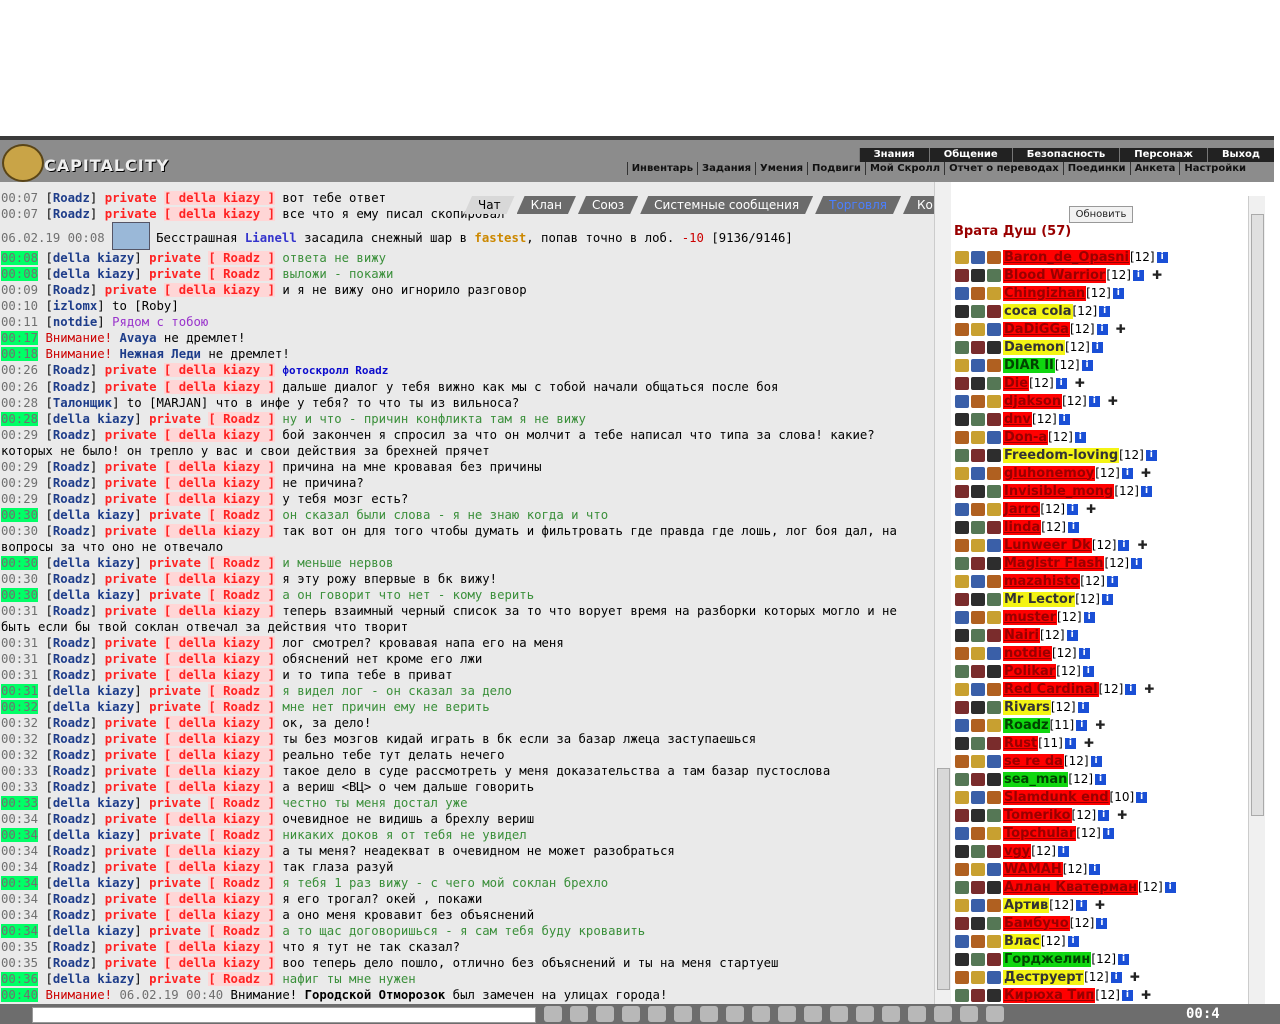 The width and height of the screenshot is (1280, 1024). What do you see at coordinates (683, 1014) in the screenshot?
I see `percent-icon` at bounding box center [683, 1014].